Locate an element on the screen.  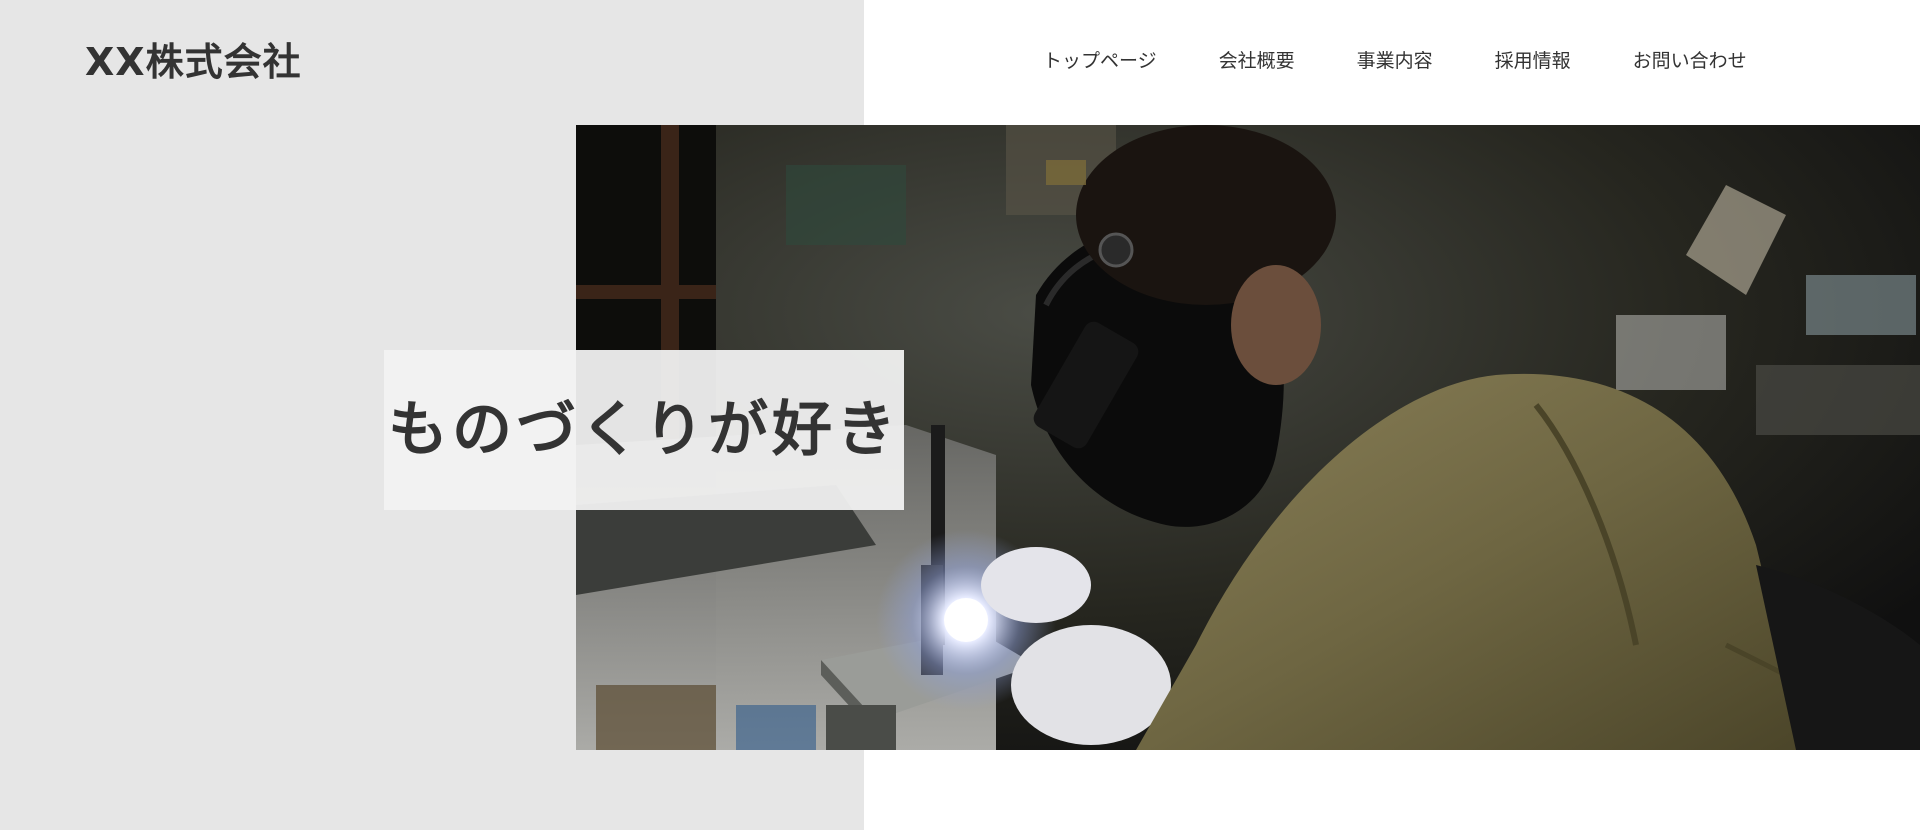
nav-item-contact: お問い合わせ is located at coordinates (1690, 61).